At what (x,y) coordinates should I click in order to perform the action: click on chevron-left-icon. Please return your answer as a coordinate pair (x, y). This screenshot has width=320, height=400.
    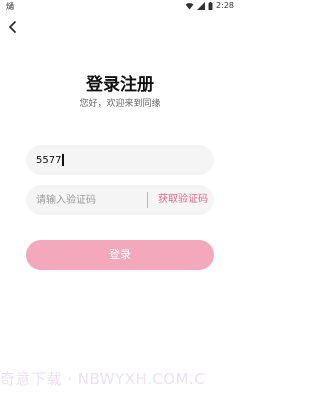
    Looking at the image, I should click on (12, 27).